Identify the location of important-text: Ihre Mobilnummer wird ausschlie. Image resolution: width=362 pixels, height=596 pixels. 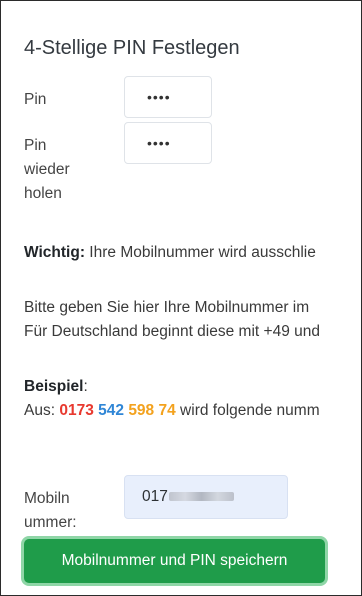
(200, 252).